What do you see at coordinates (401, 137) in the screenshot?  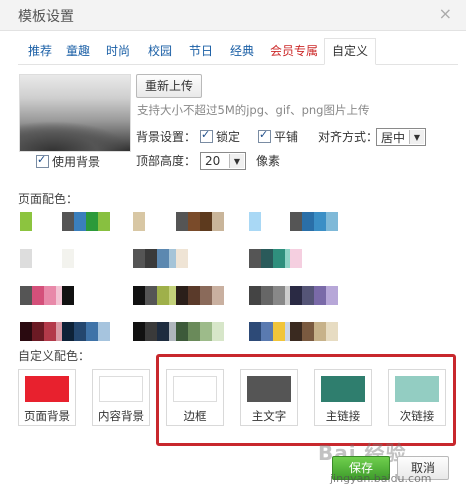 I see `align-select: 居中 ▼` at bounding box center [401, 137].